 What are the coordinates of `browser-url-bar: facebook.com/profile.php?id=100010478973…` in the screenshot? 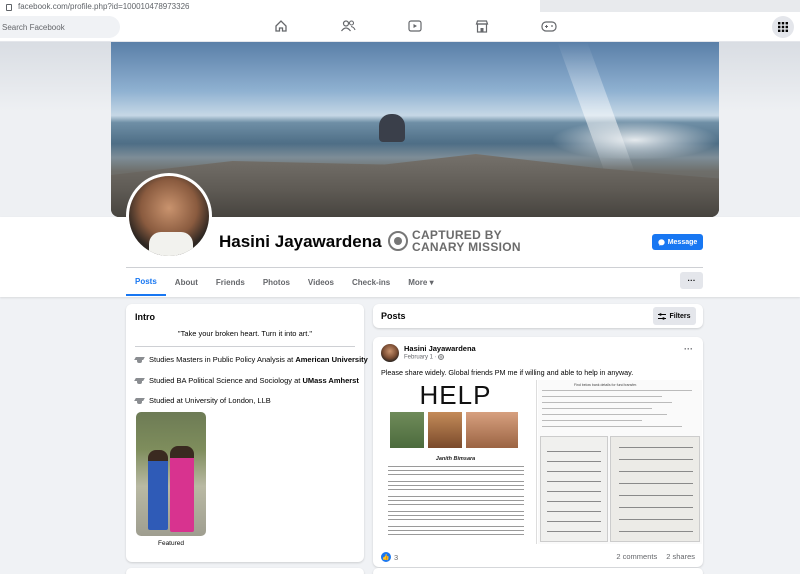 It's located at (400, 6).